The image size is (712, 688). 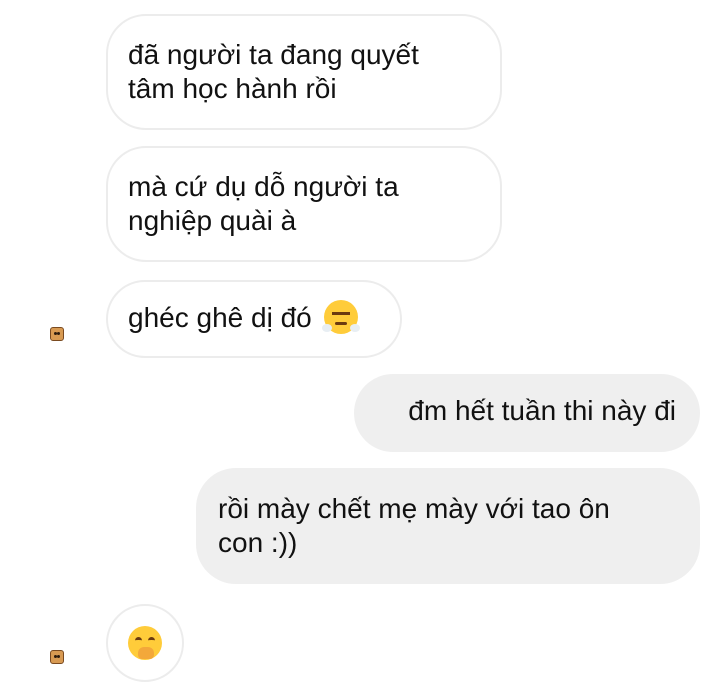 I want to click on outgoing-message-bubble: đm hết tuần thi này đi, so click(x=527, y=413).